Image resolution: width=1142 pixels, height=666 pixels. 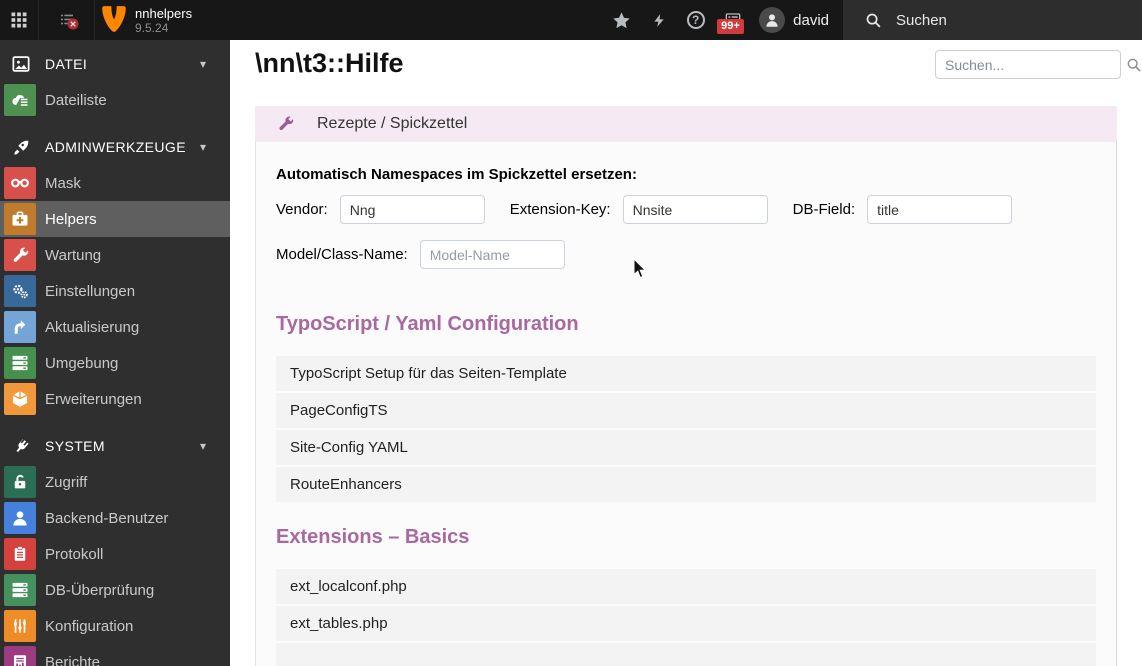 What do you see at coordinates (992, 20) in the screenshot?
I see `topbar-search: Suchen` at bounding box center [992, 20].